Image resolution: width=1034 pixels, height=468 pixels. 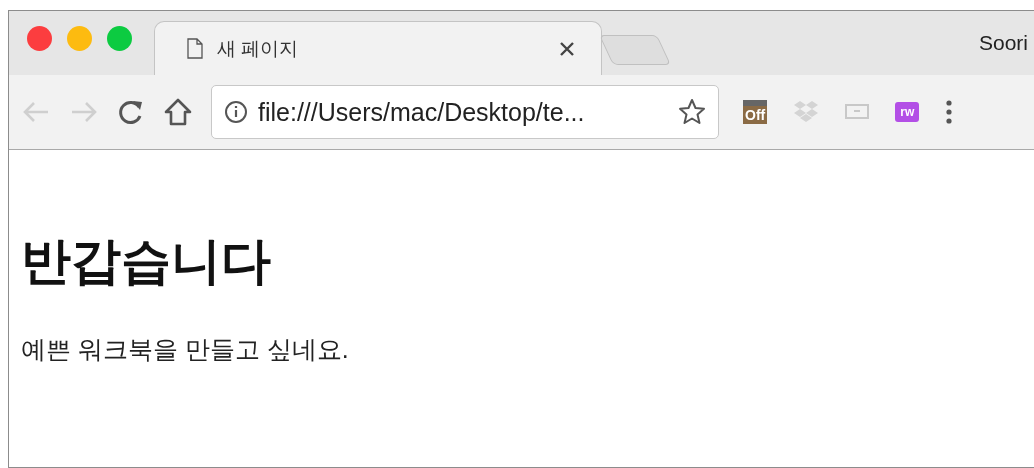 I want to click on star-icon, so click(x=692, y=112).